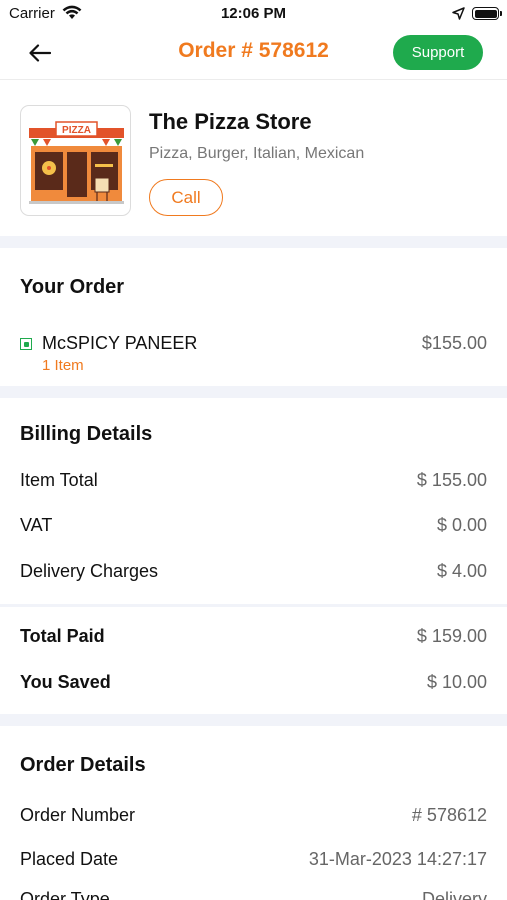 The height and width of the screenshot is (900, 507). I want to click on order-item-name: McSPICY PANEER, so click(120, 343).